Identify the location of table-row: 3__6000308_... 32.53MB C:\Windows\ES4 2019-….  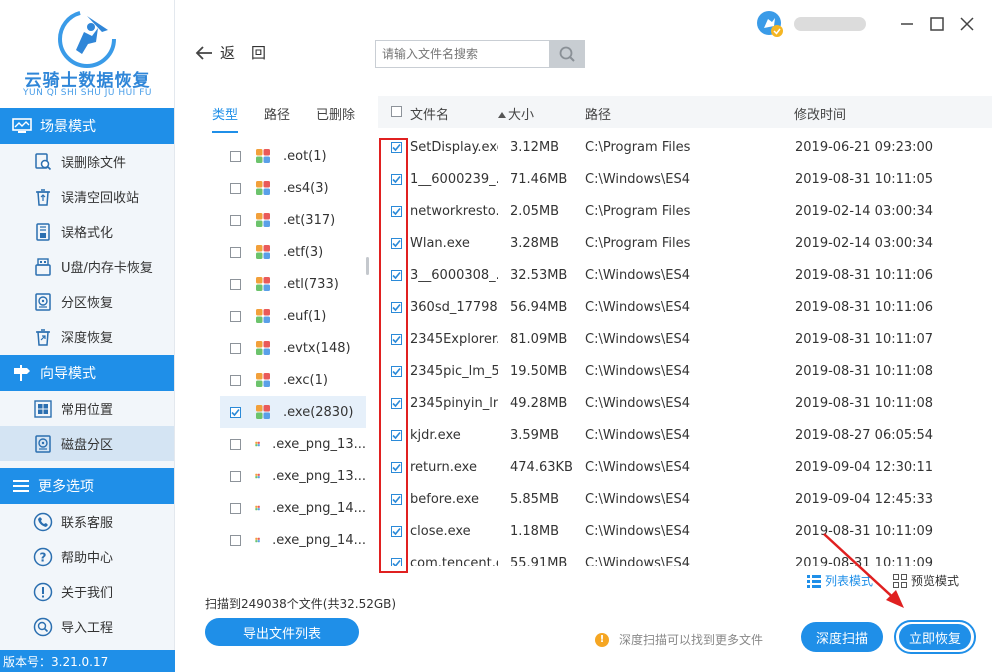
(685, 276).